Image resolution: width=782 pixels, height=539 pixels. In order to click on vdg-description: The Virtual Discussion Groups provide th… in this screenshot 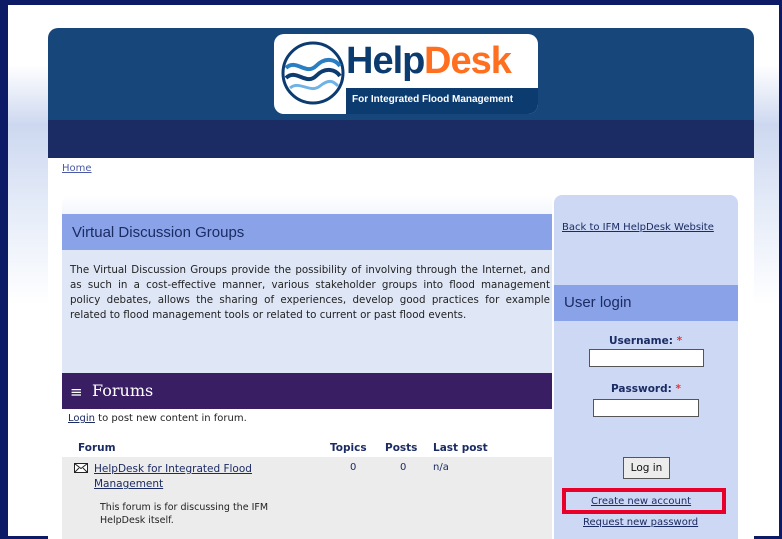, I will do `click(310, 292)`.